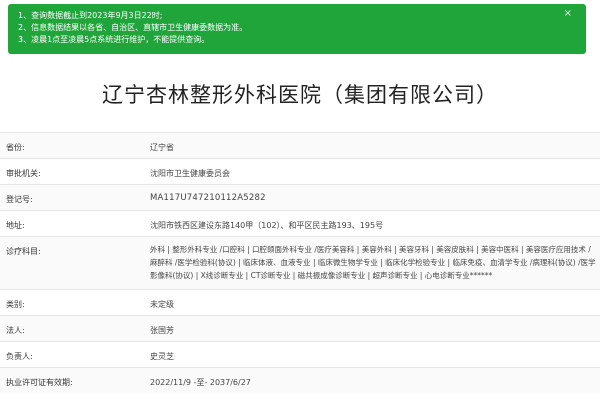  Describe the element at coordinates (15, 304) in the screenshot. I see `row-label: 类别:` at that location.